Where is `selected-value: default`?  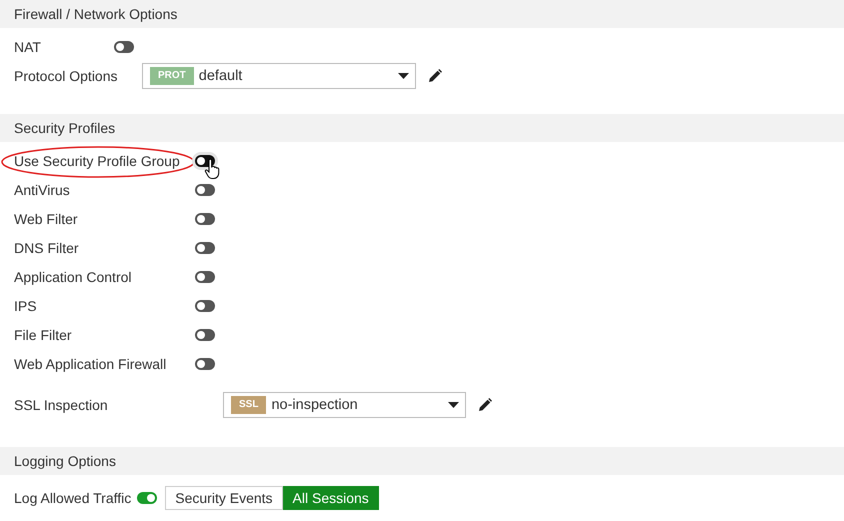 selected-value: default is located at coordinates (221, 76).